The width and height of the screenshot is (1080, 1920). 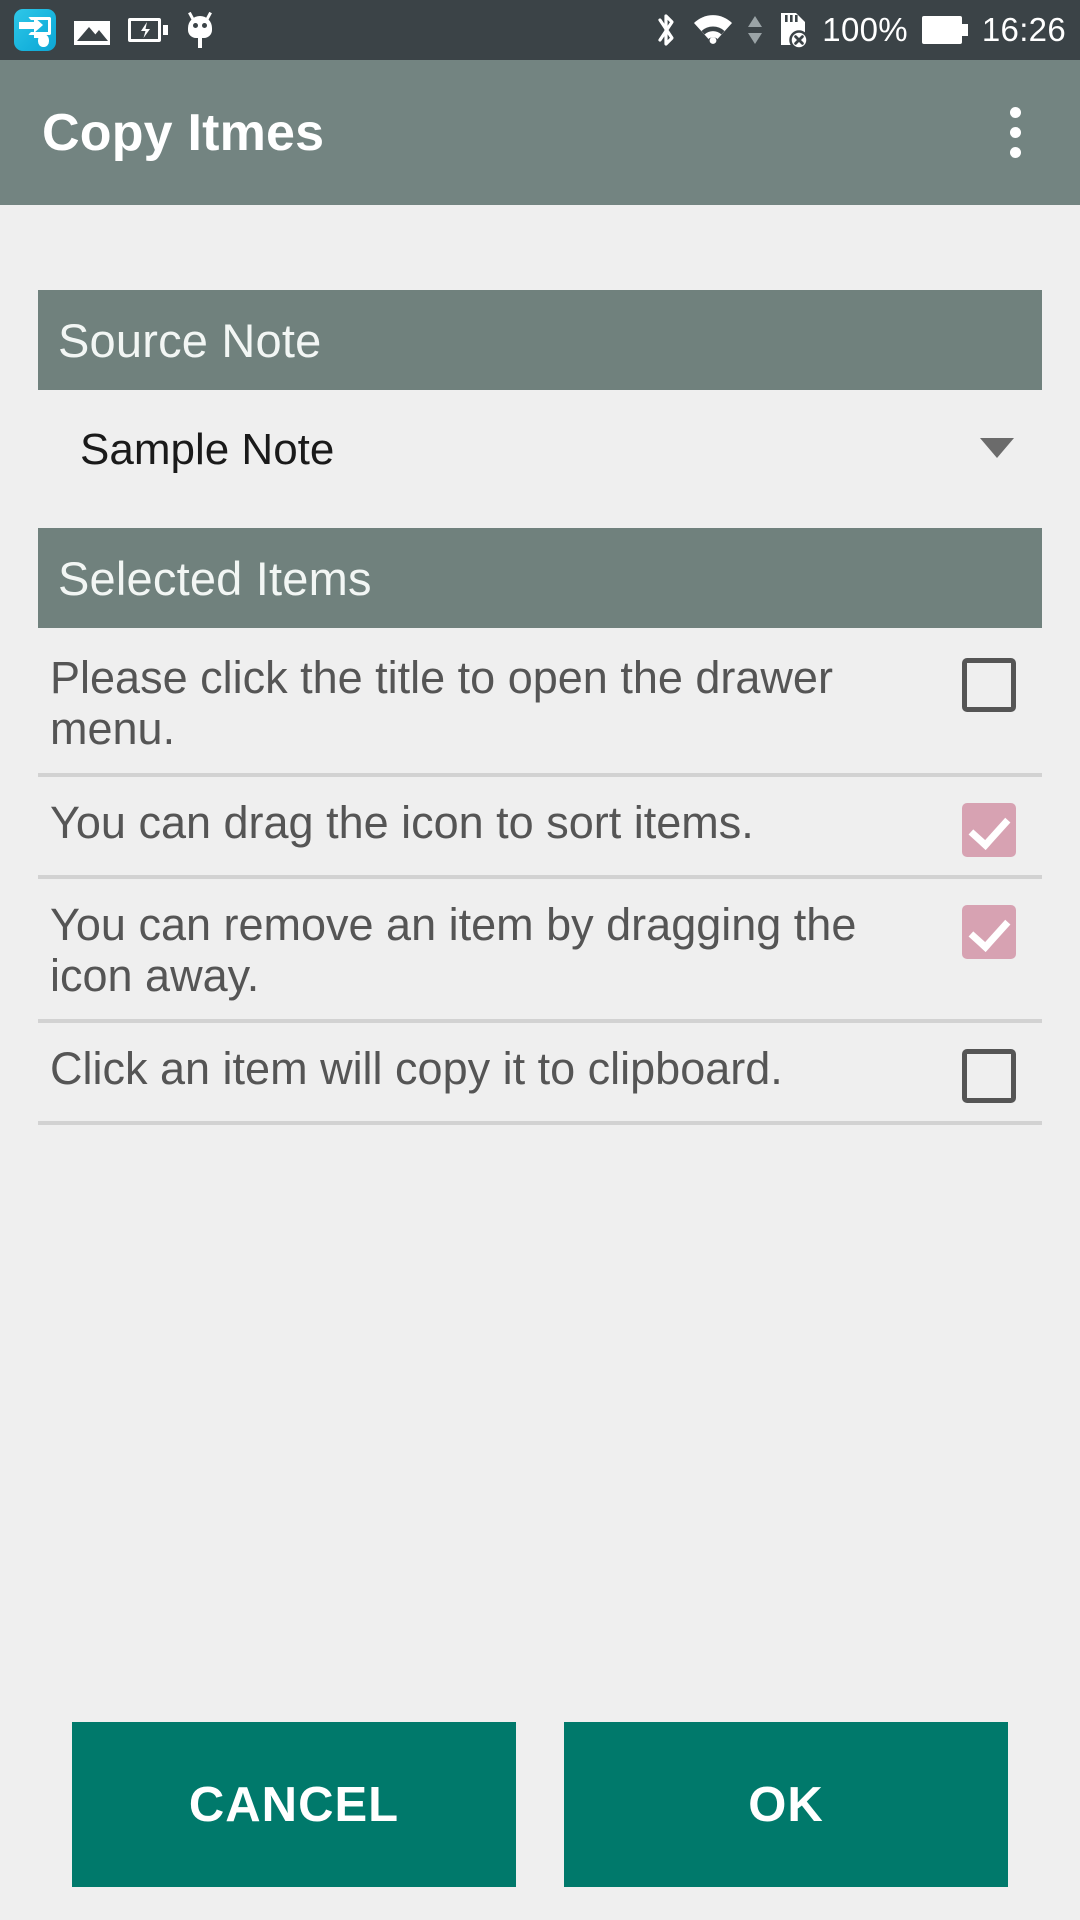 I want to click on list-item-label: You can drag the icon to sort items., so click(x=402, y=822).